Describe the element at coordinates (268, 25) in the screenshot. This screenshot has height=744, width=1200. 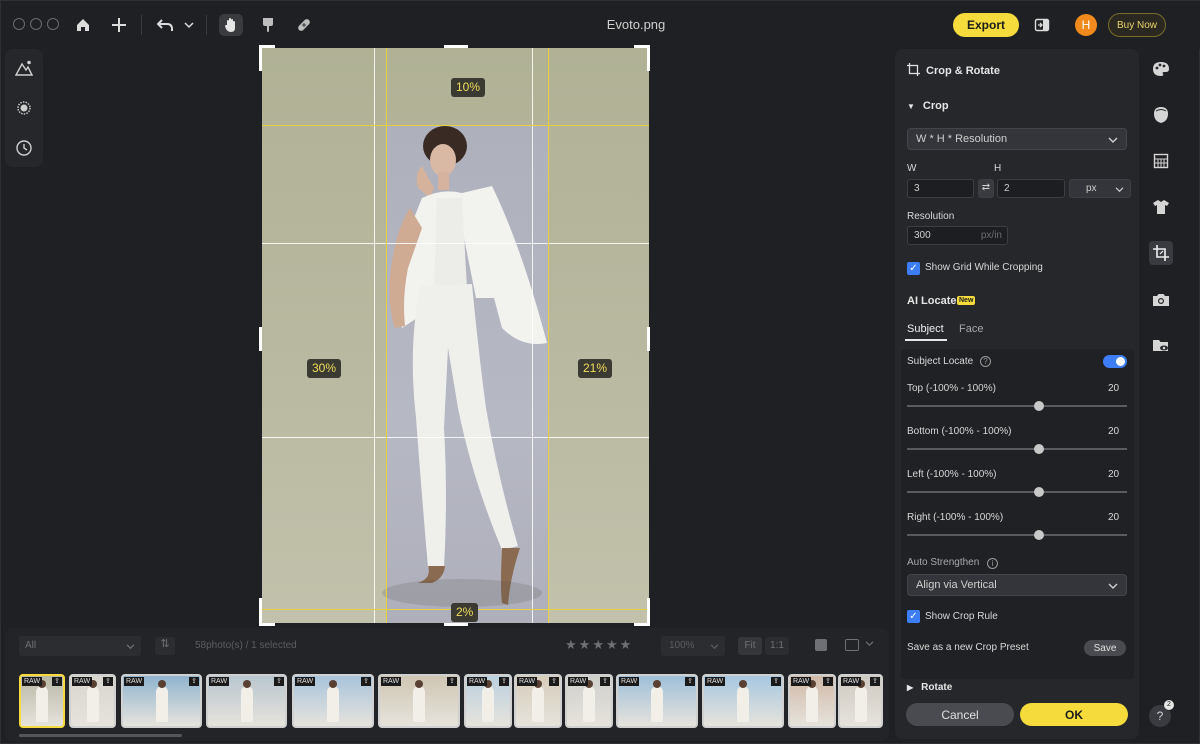
I see `brush-tool-icon` at that location.